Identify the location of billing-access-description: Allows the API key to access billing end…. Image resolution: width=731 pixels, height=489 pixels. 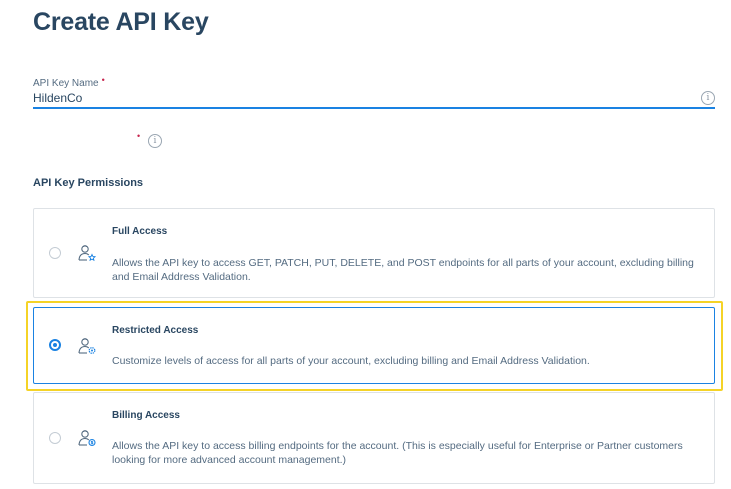
(397, 453).